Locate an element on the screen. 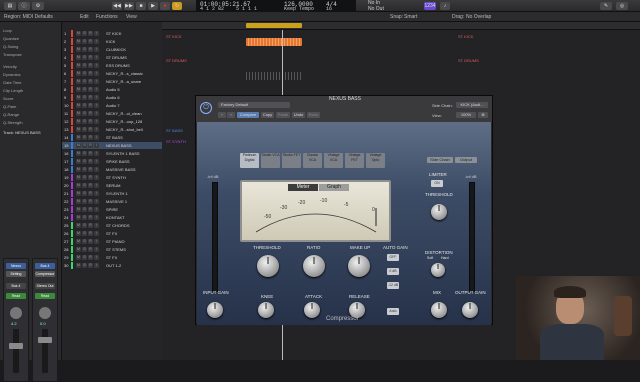 The width and height of the screenshot is (640, 382). track-name: NICKY_R...s_classic is located at coordinates (124, 73).